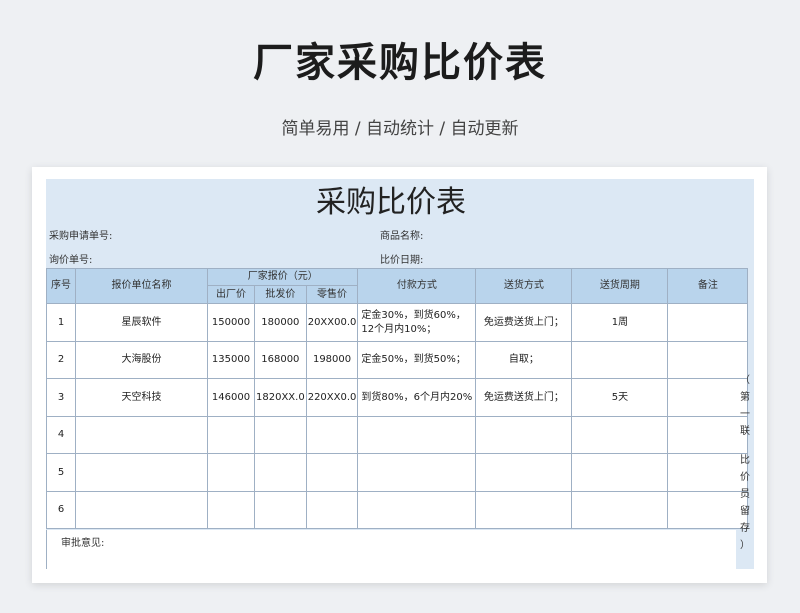 The height and width of the screenshot is (613, 800). What do you see at coordinates (141, 322) in the screenshot?
I see `cell-vendor: 星辰软件` at bounding box center [141, 322].